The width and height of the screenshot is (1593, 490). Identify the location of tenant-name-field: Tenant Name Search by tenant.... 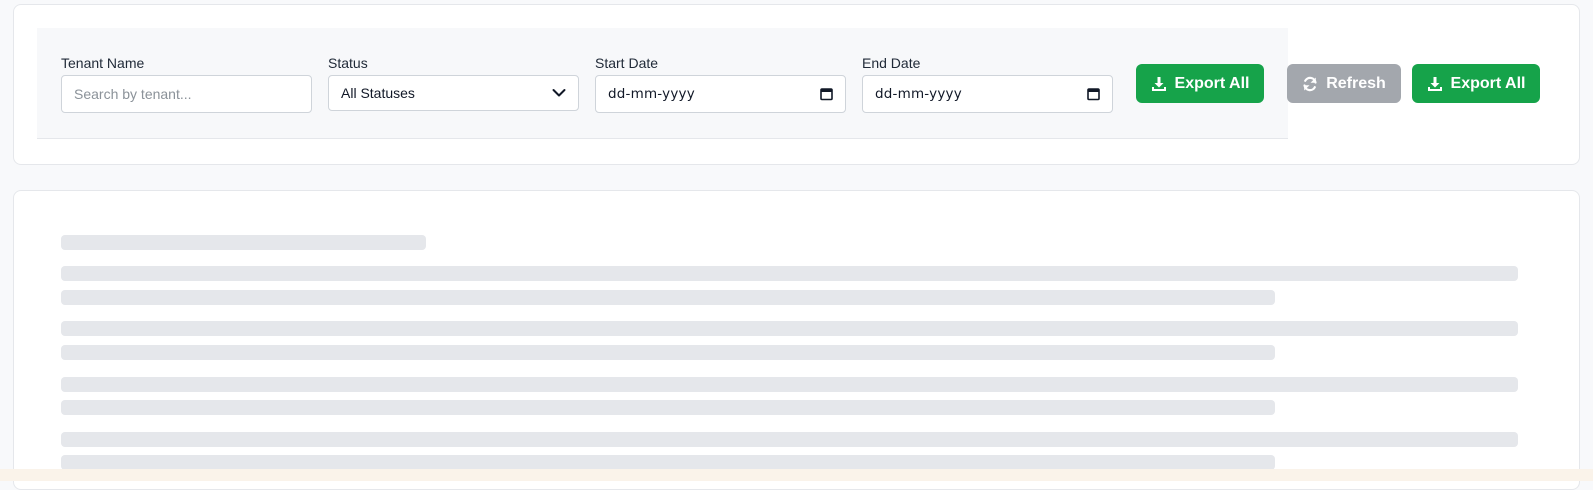
(186, 83).